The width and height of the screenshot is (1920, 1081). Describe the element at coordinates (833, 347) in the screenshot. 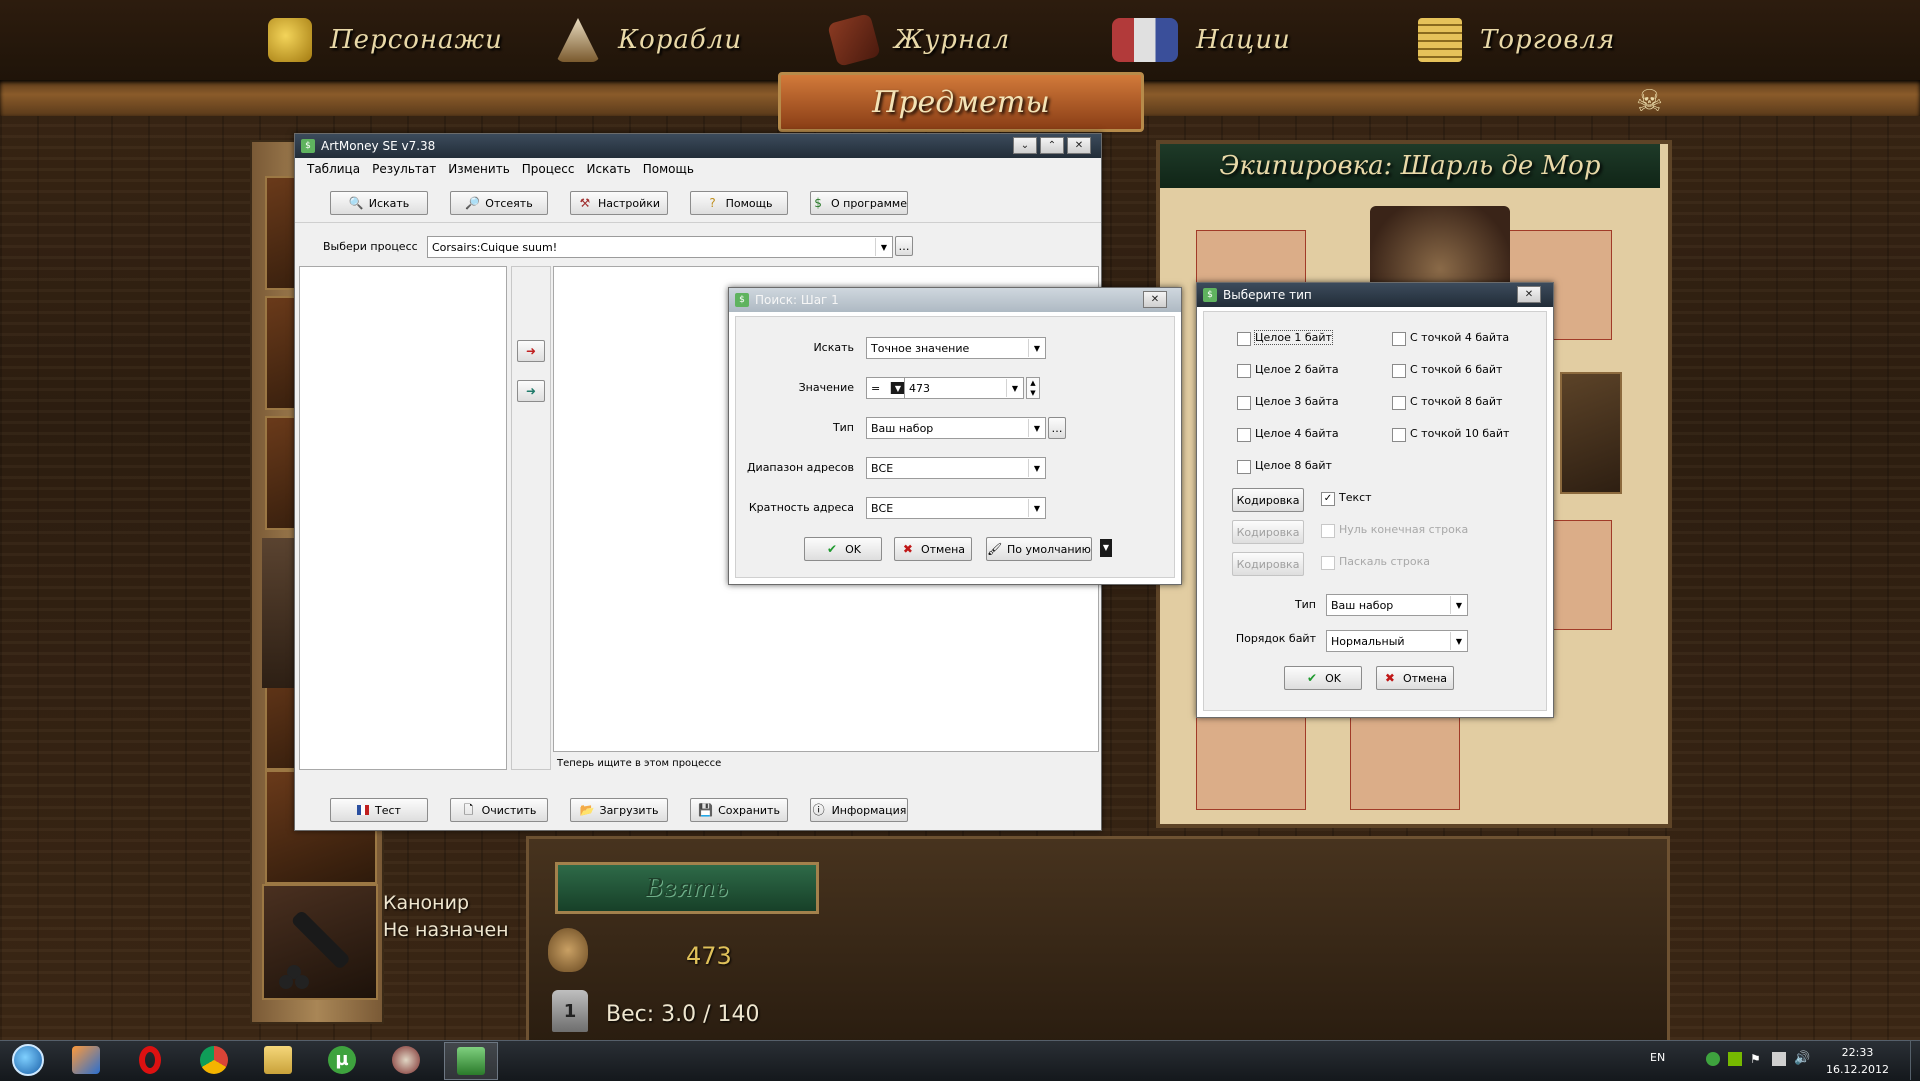

I see `search-mode-label: Искать` at that location.